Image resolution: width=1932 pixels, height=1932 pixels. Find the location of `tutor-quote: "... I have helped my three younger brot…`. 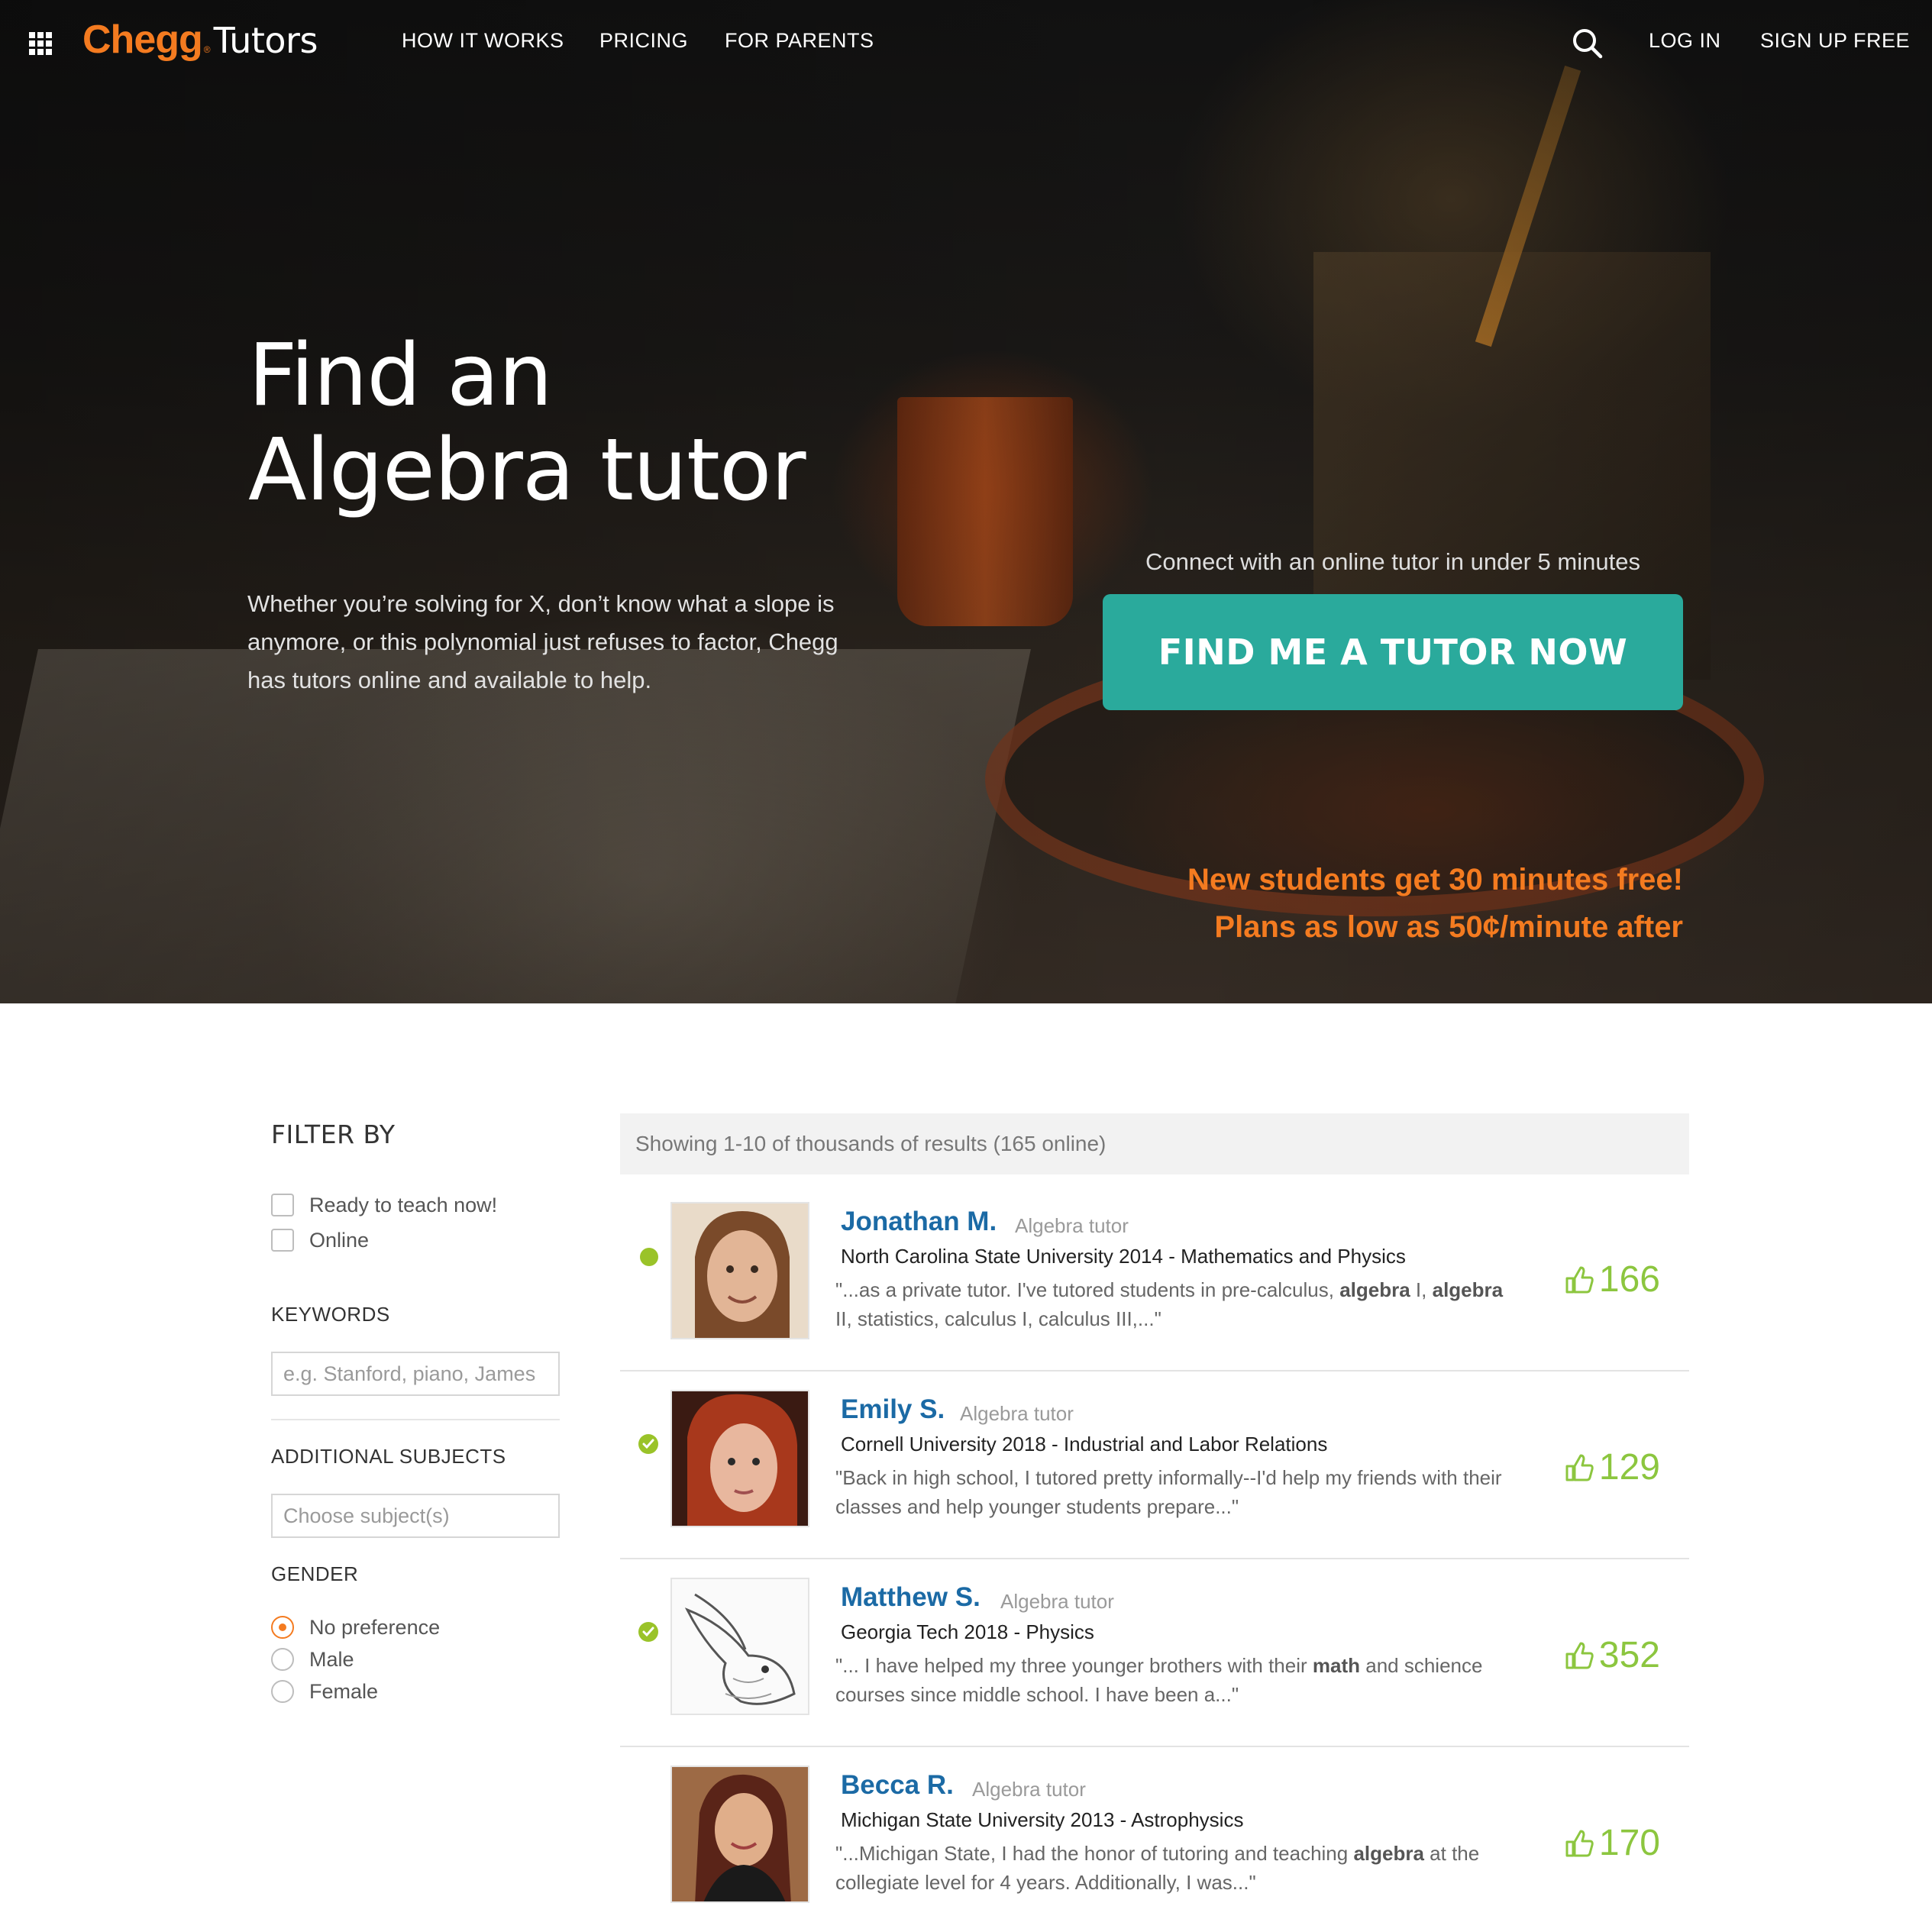

tutor-quote: "... I have helped my three younger brot… is located at coordinates (1159, 1680).